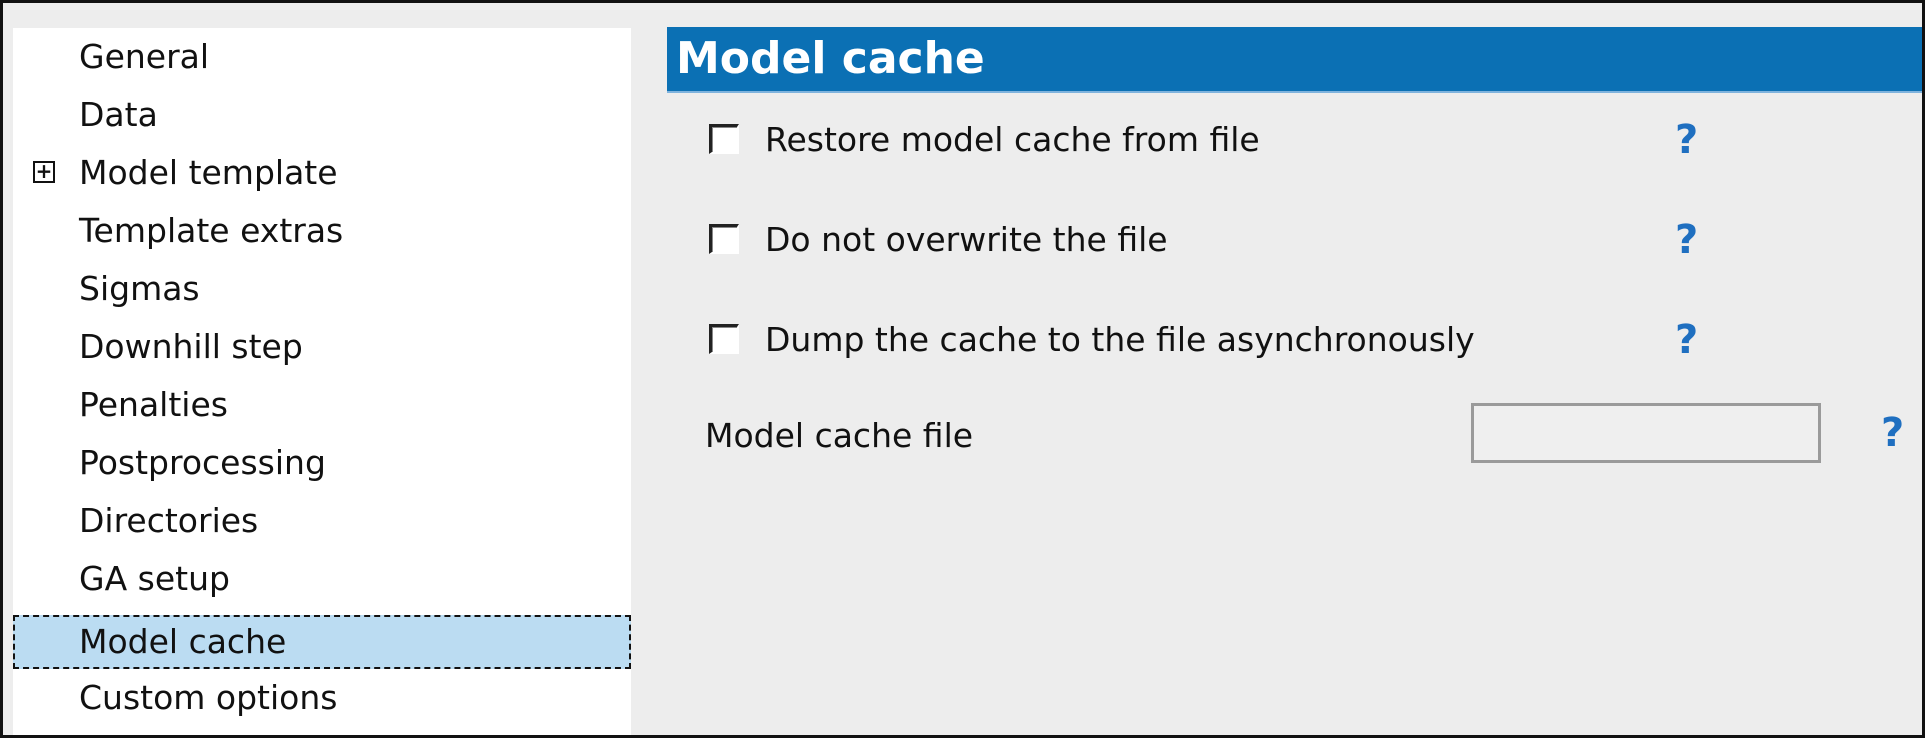 Image resolution: width=1925 pixels, height=738 pixels. Describe the element at coordinates (211, 230) in the screenshot. I see `sidebar-item-label: Template extras` at that location.